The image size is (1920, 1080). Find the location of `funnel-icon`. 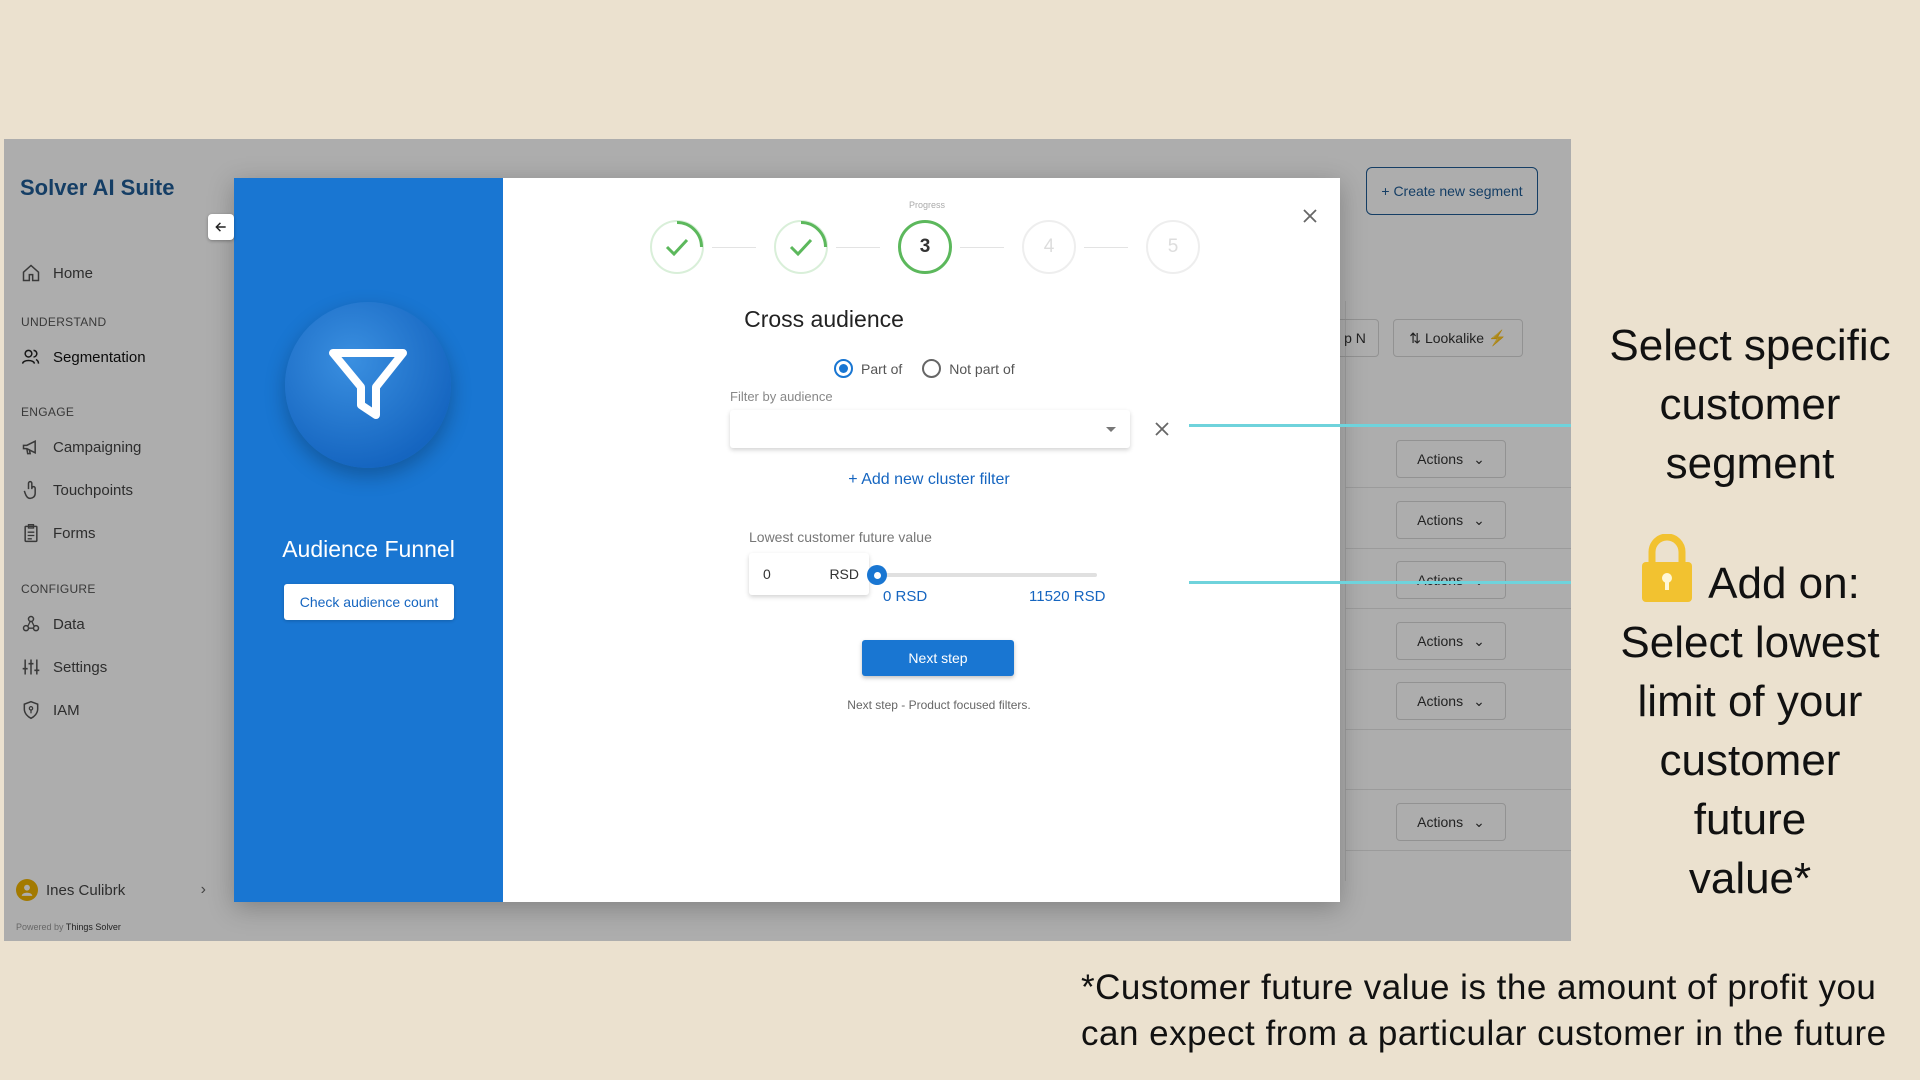

funnel-icon is located at coordinates (368, 384).